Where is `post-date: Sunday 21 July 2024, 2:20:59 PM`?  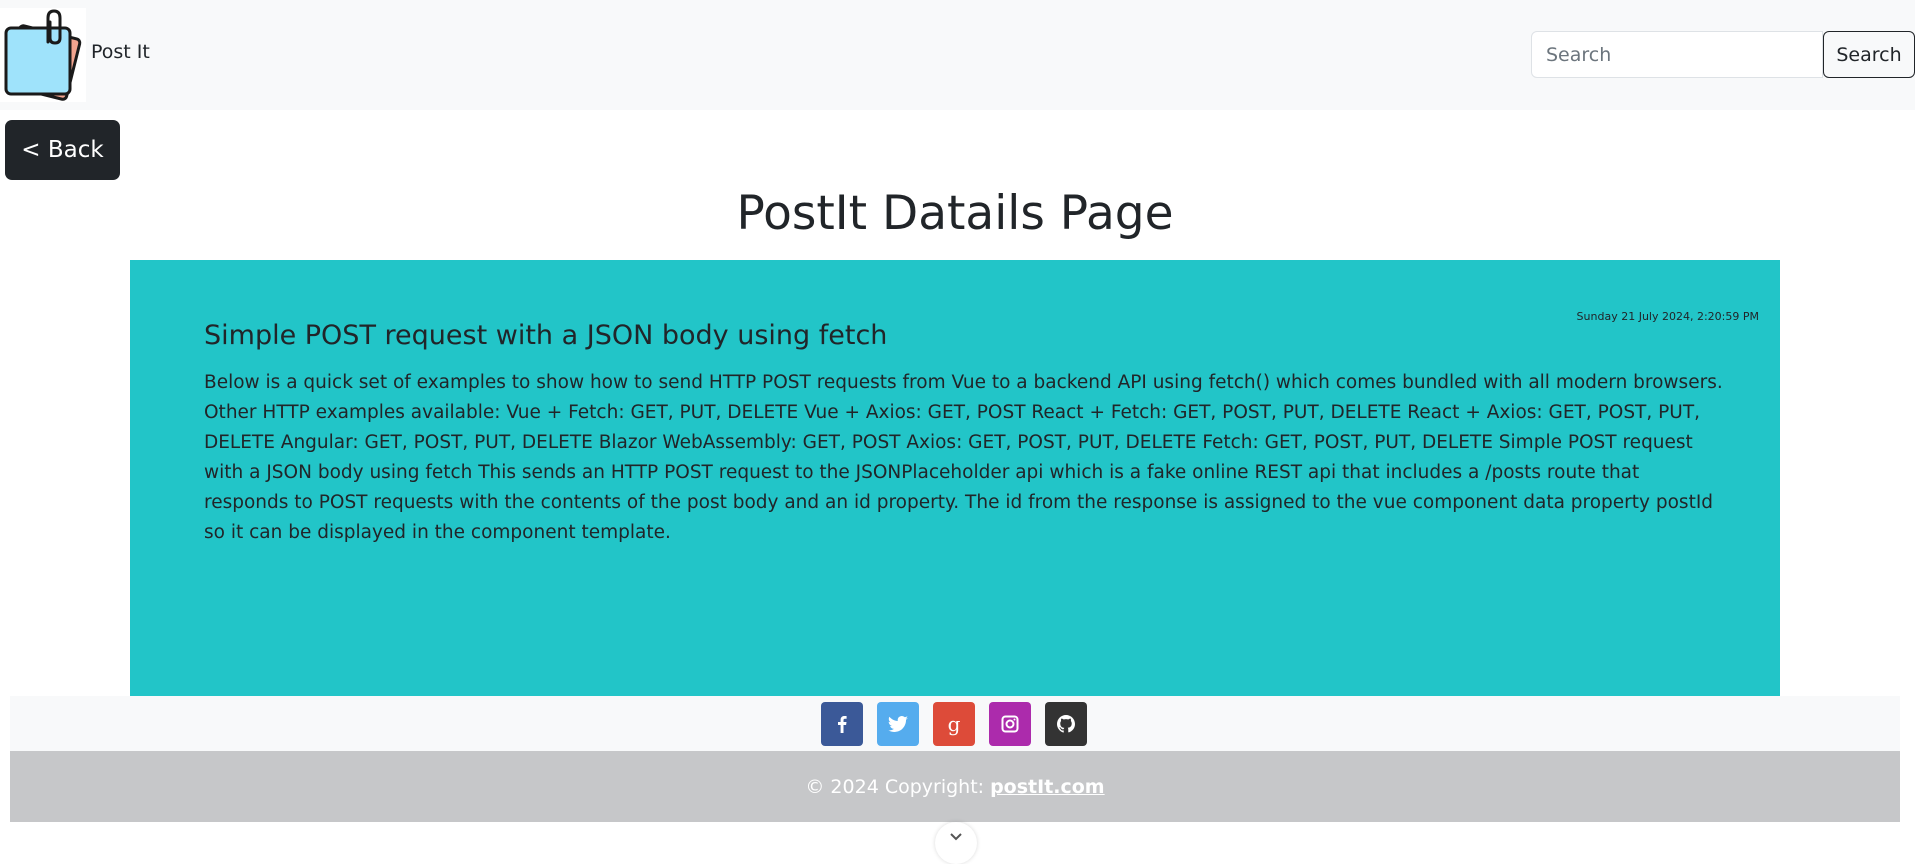
post-date: Sunday 21 July 2024, 2:20:59 PM is located at coordinates (1667, 316).